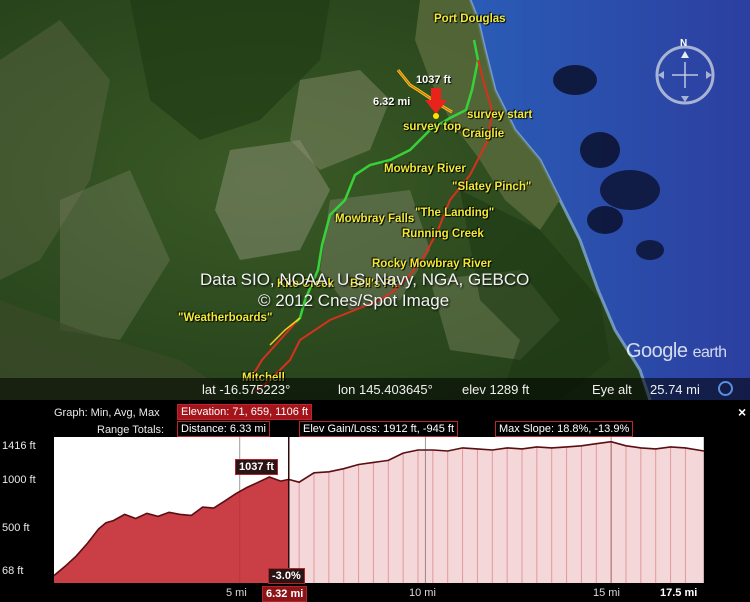 The image size is (750, 602). I want to click on marker-elevation-label: 1037 ft, so click(433, 80).